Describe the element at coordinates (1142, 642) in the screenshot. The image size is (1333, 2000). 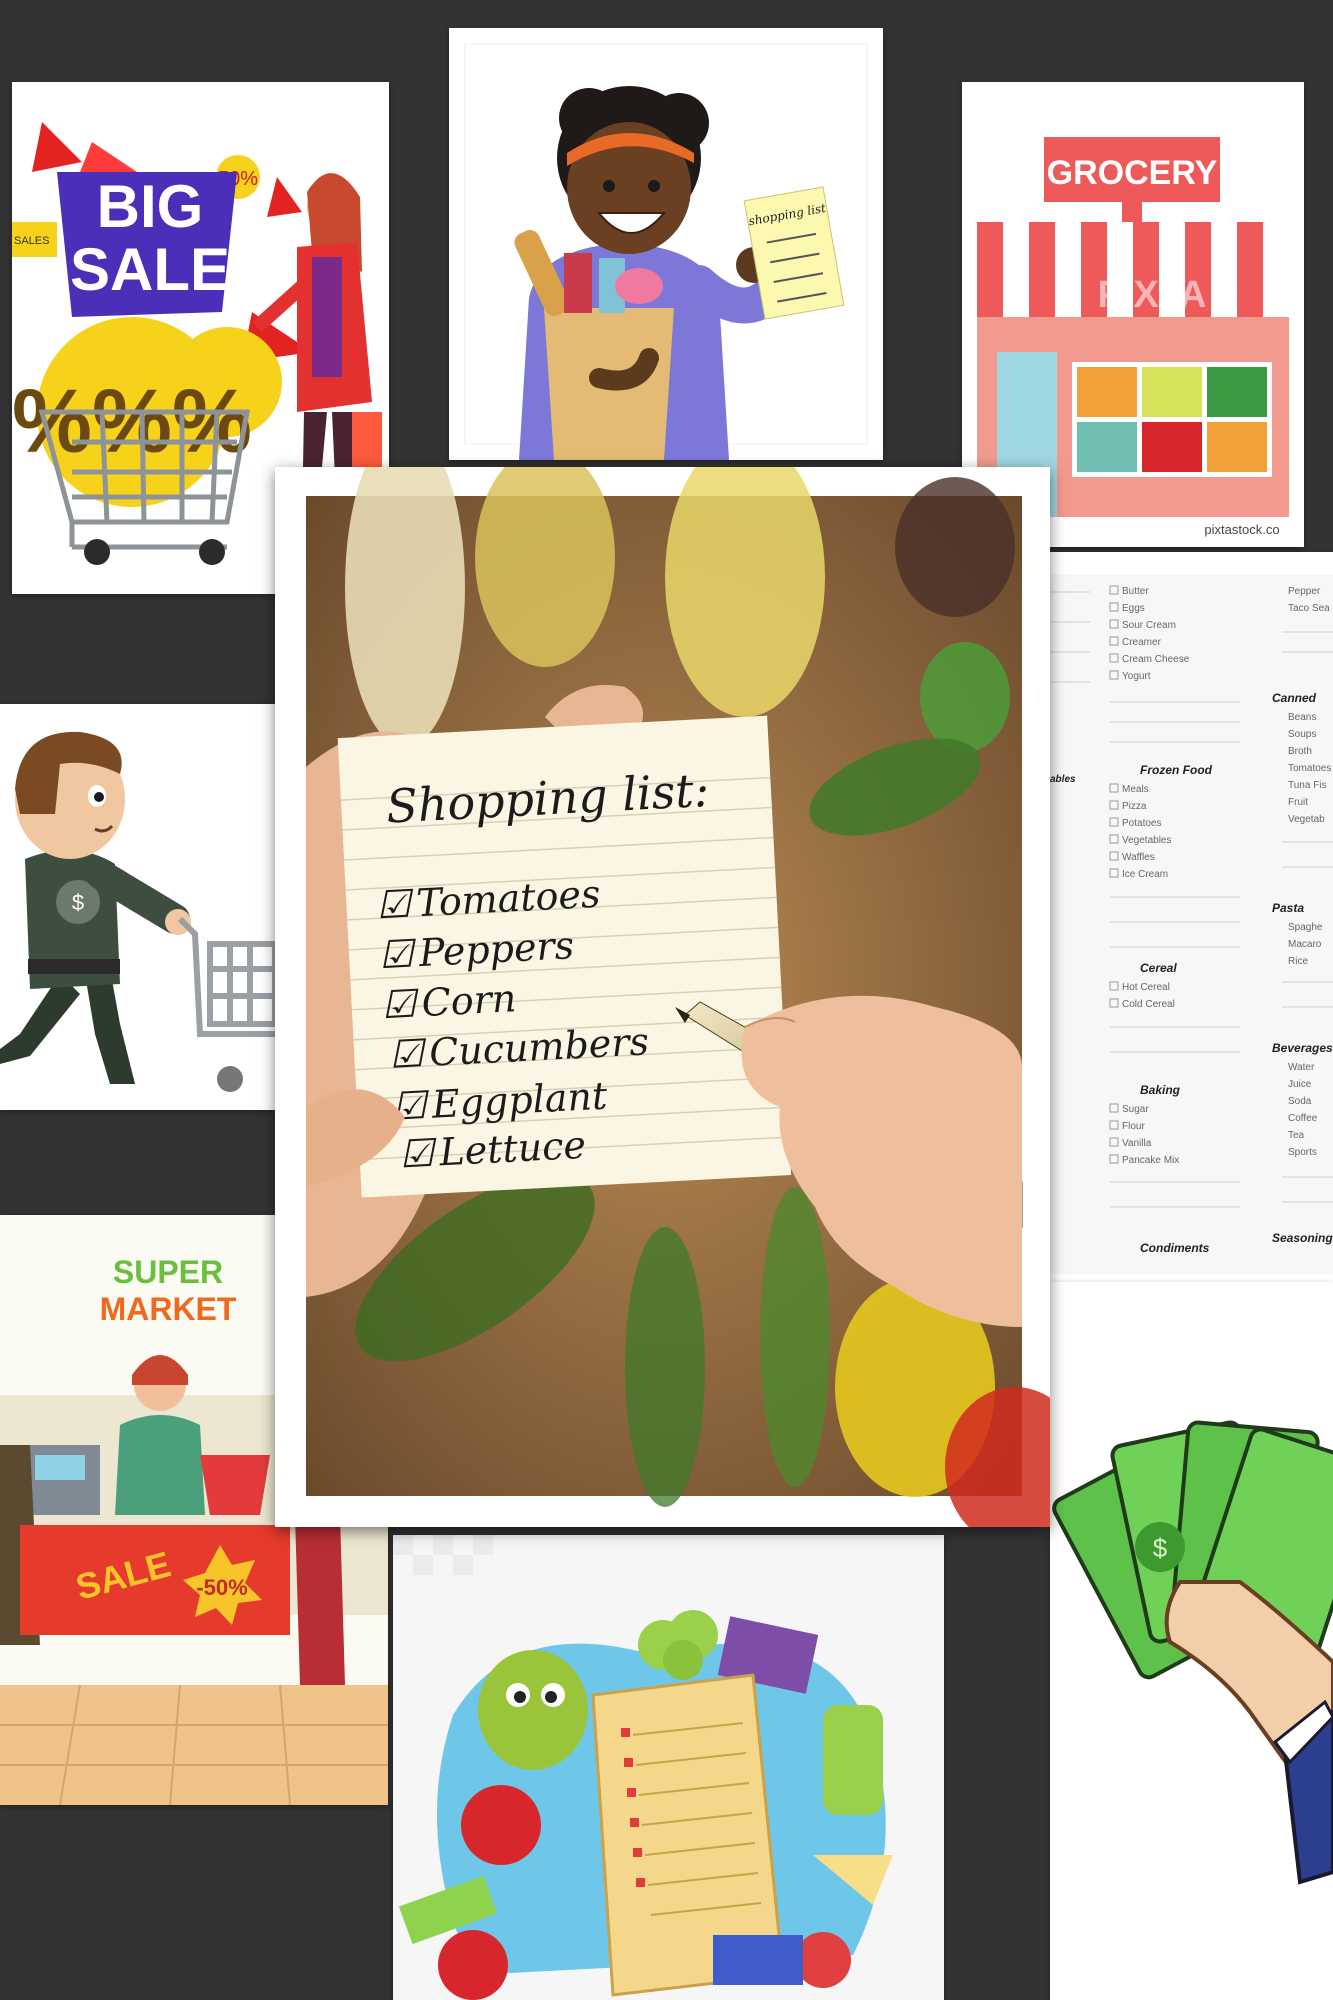
I see `list-item: Creamer` at that location.